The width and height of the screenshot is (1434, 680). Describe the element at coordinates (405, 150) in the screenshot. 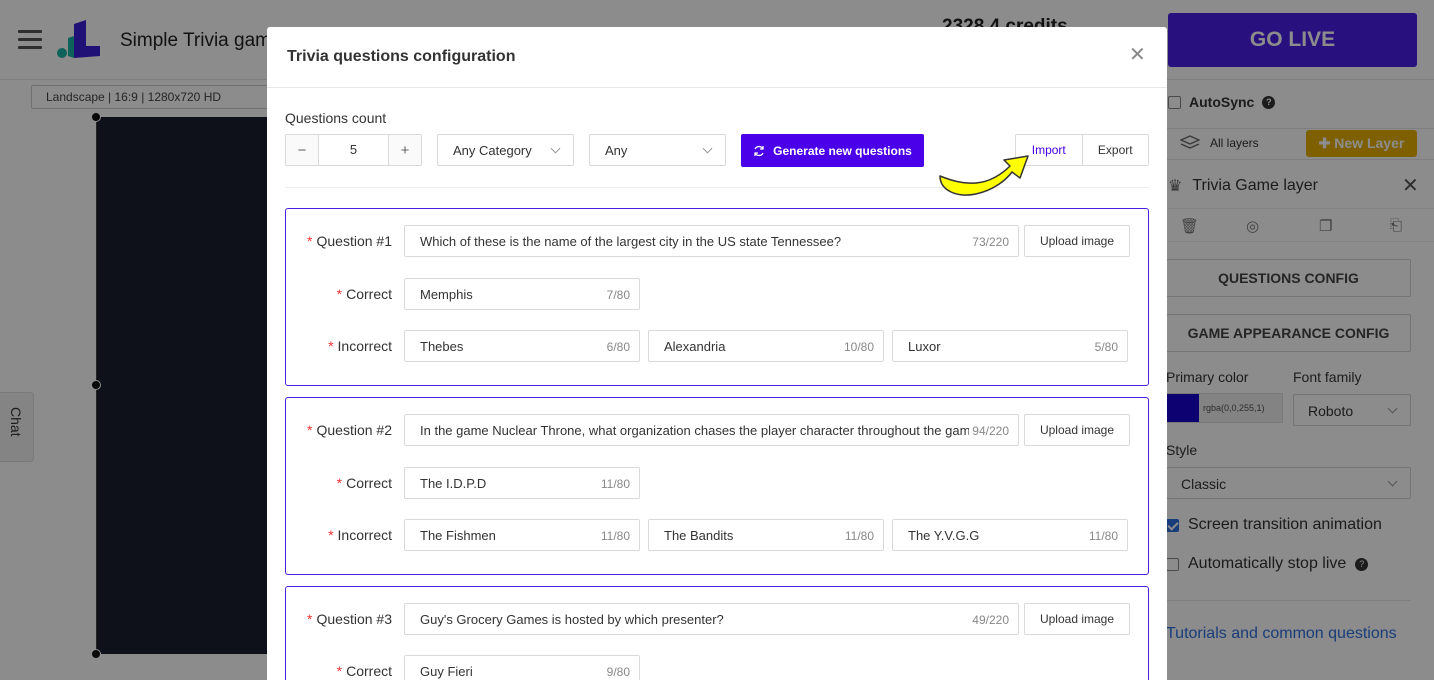

I see `increment-button: +` at that location.